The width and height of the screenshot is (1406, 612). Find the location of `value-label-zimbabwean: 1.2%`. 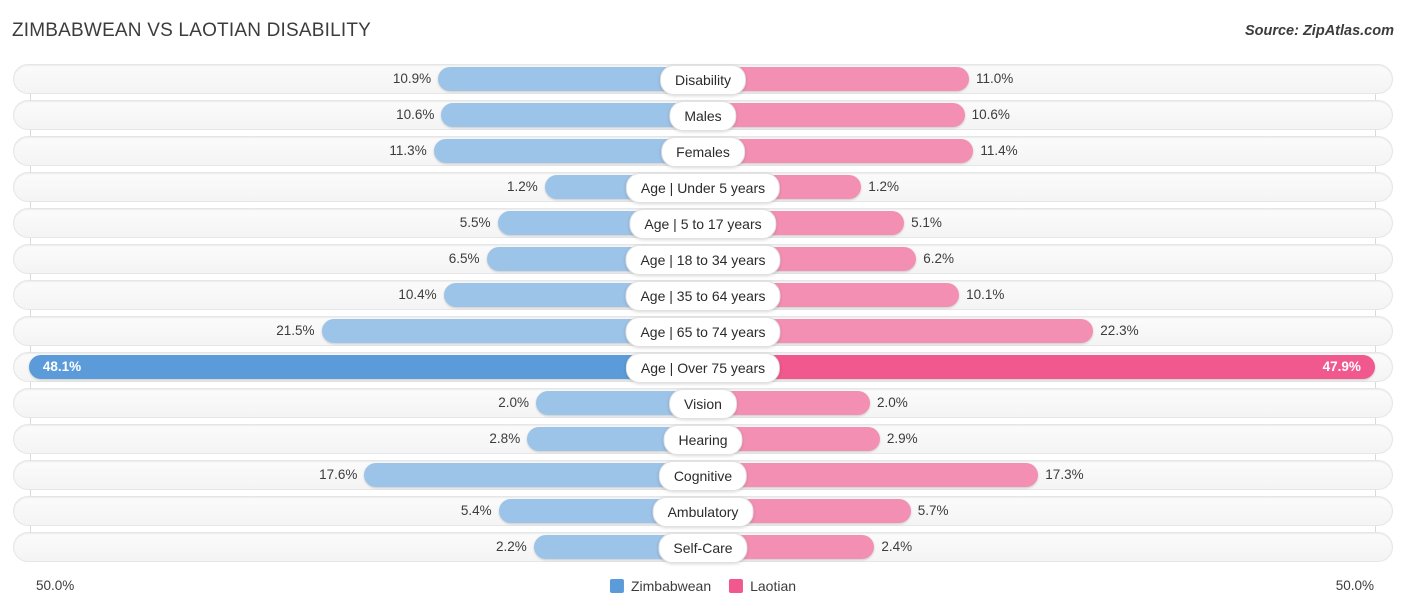

value-label-zimbabwean: 1.2% is located at coordinates (522, 186).